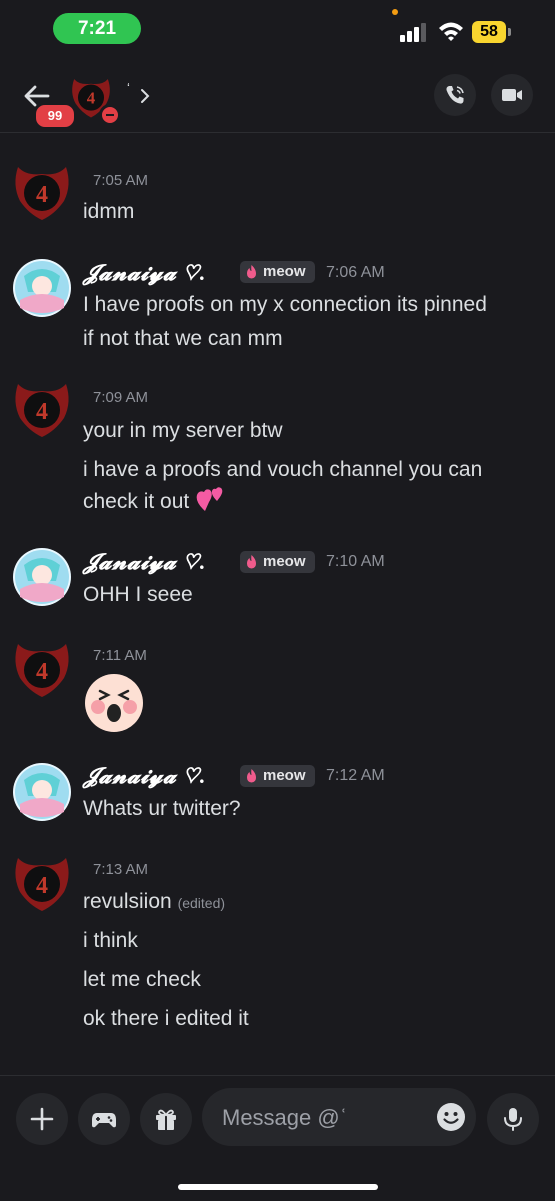 This screenshot has width=555, height=1201. I want to click on message-input, so click(322, 1118).